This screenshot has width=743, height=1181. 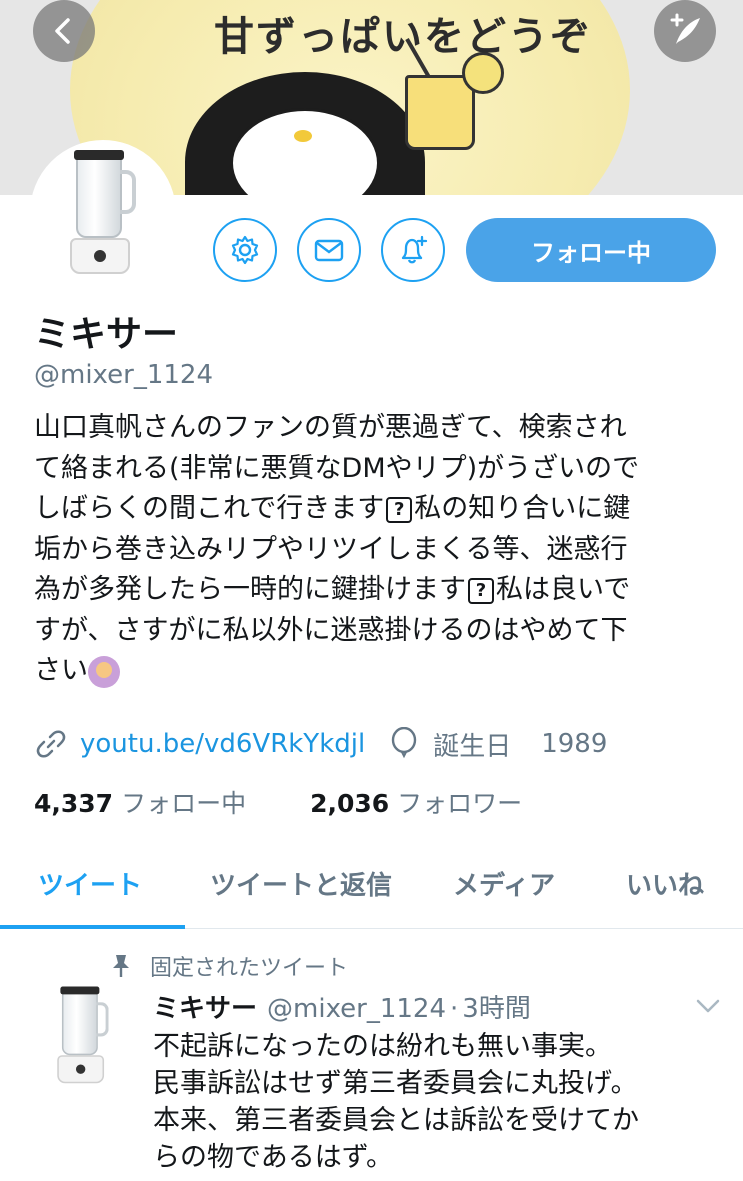 I want to click on following-label: フォロー中, so click(x=184, y=803).